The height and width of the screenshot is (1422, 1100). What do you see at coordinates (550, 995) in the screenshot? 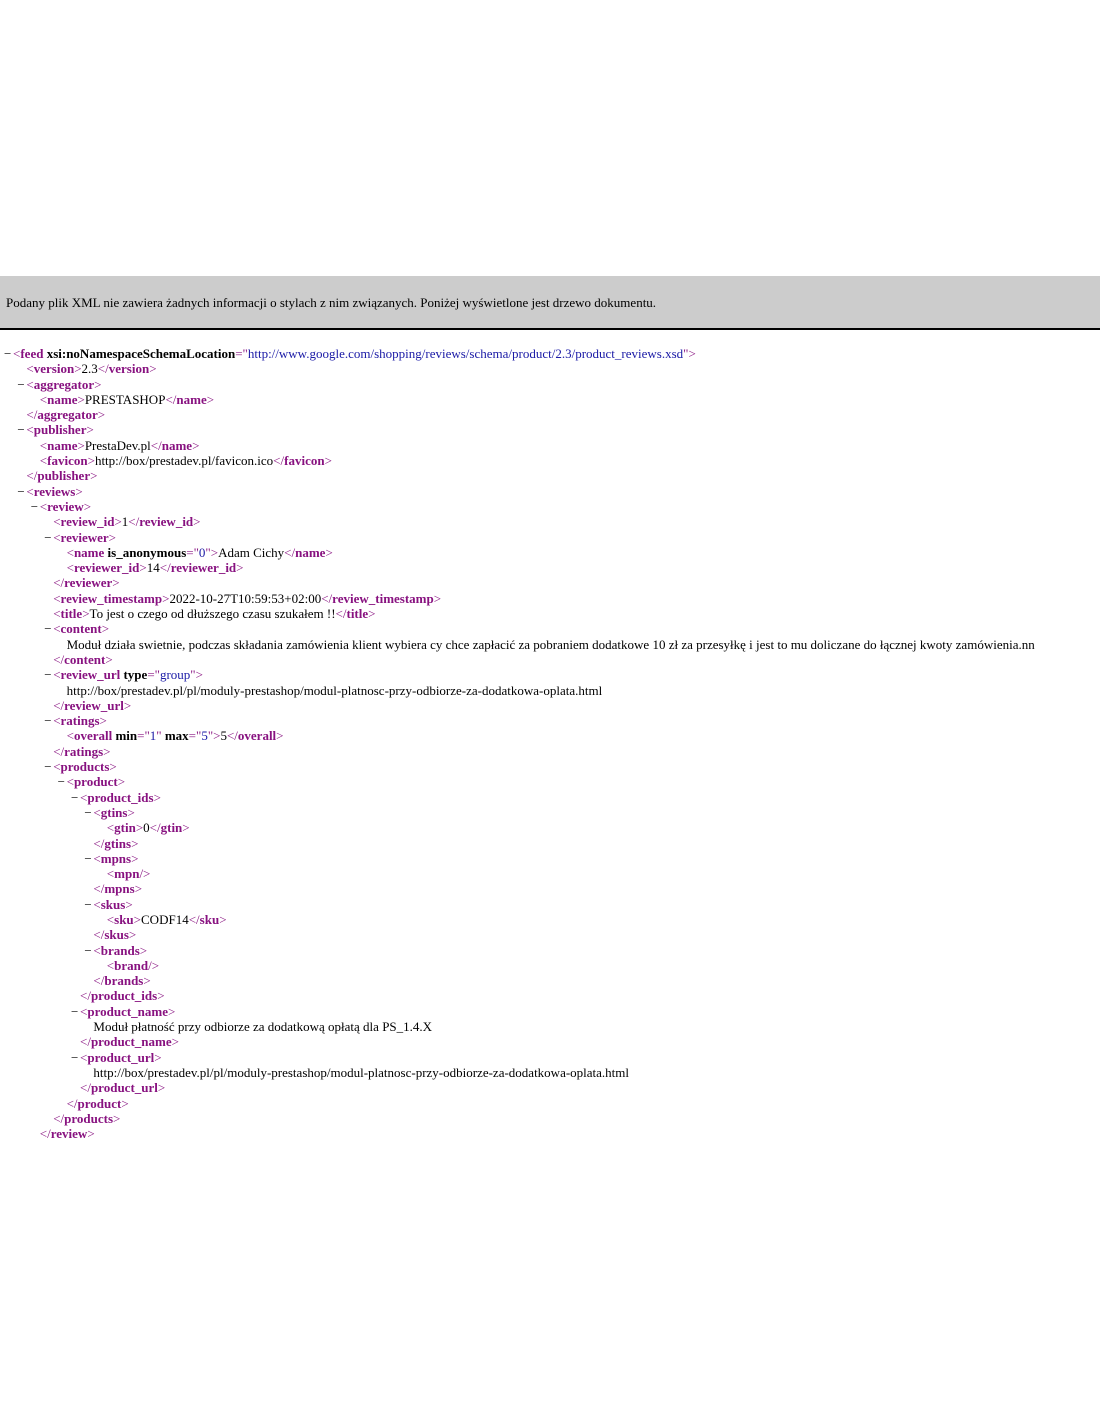
I see `xml-tree-line: </product_ids>` at bounding box center [550, 995].